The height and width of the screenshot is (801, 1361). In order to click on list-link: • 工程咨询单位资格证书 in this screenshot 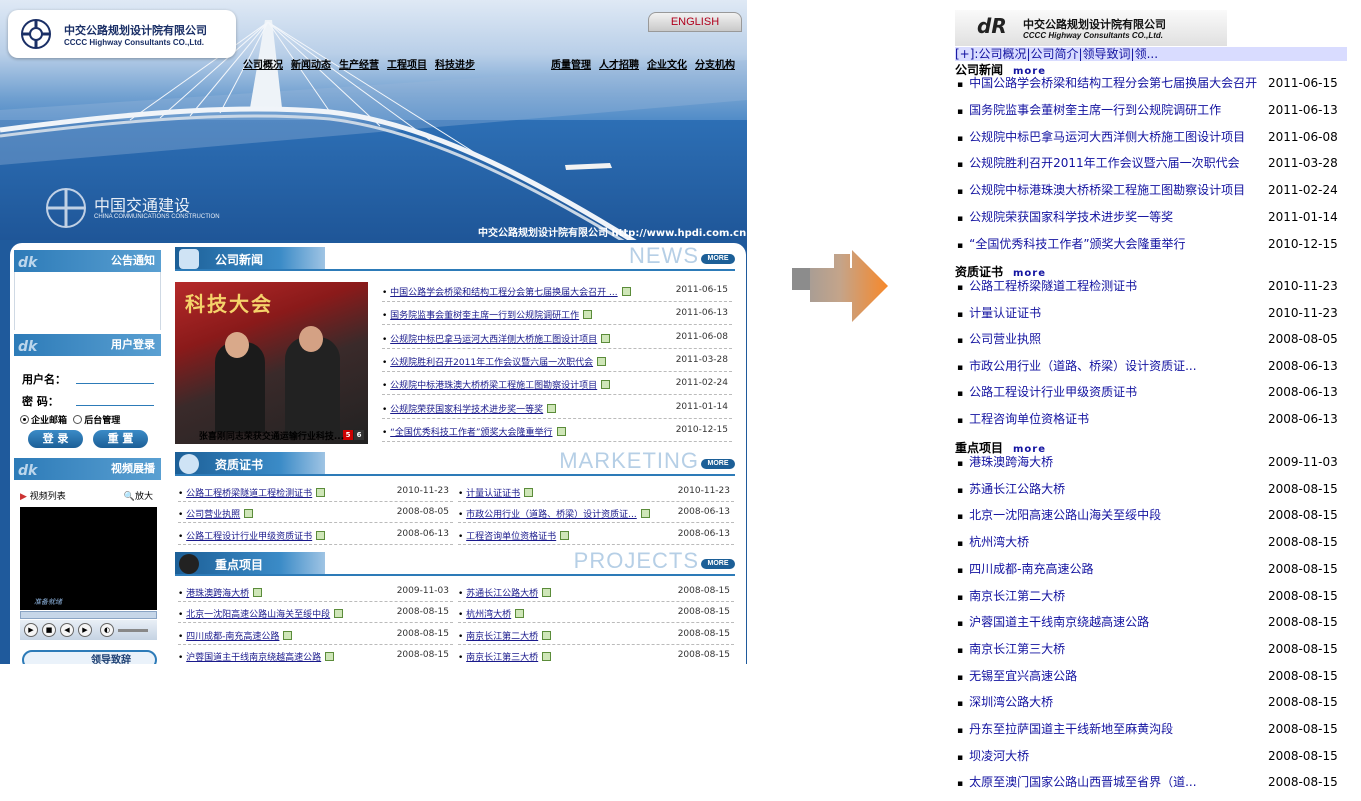, I will do `click(514, 535)`.